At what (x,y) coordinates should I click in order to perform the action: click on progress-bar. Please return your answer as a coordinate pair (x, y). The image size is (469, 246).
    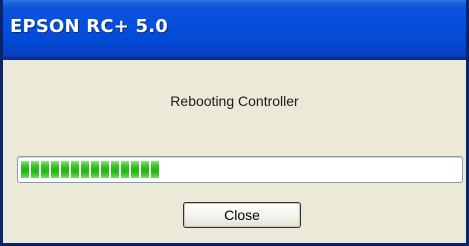
    Looking at the image, I should click on (240, 169).